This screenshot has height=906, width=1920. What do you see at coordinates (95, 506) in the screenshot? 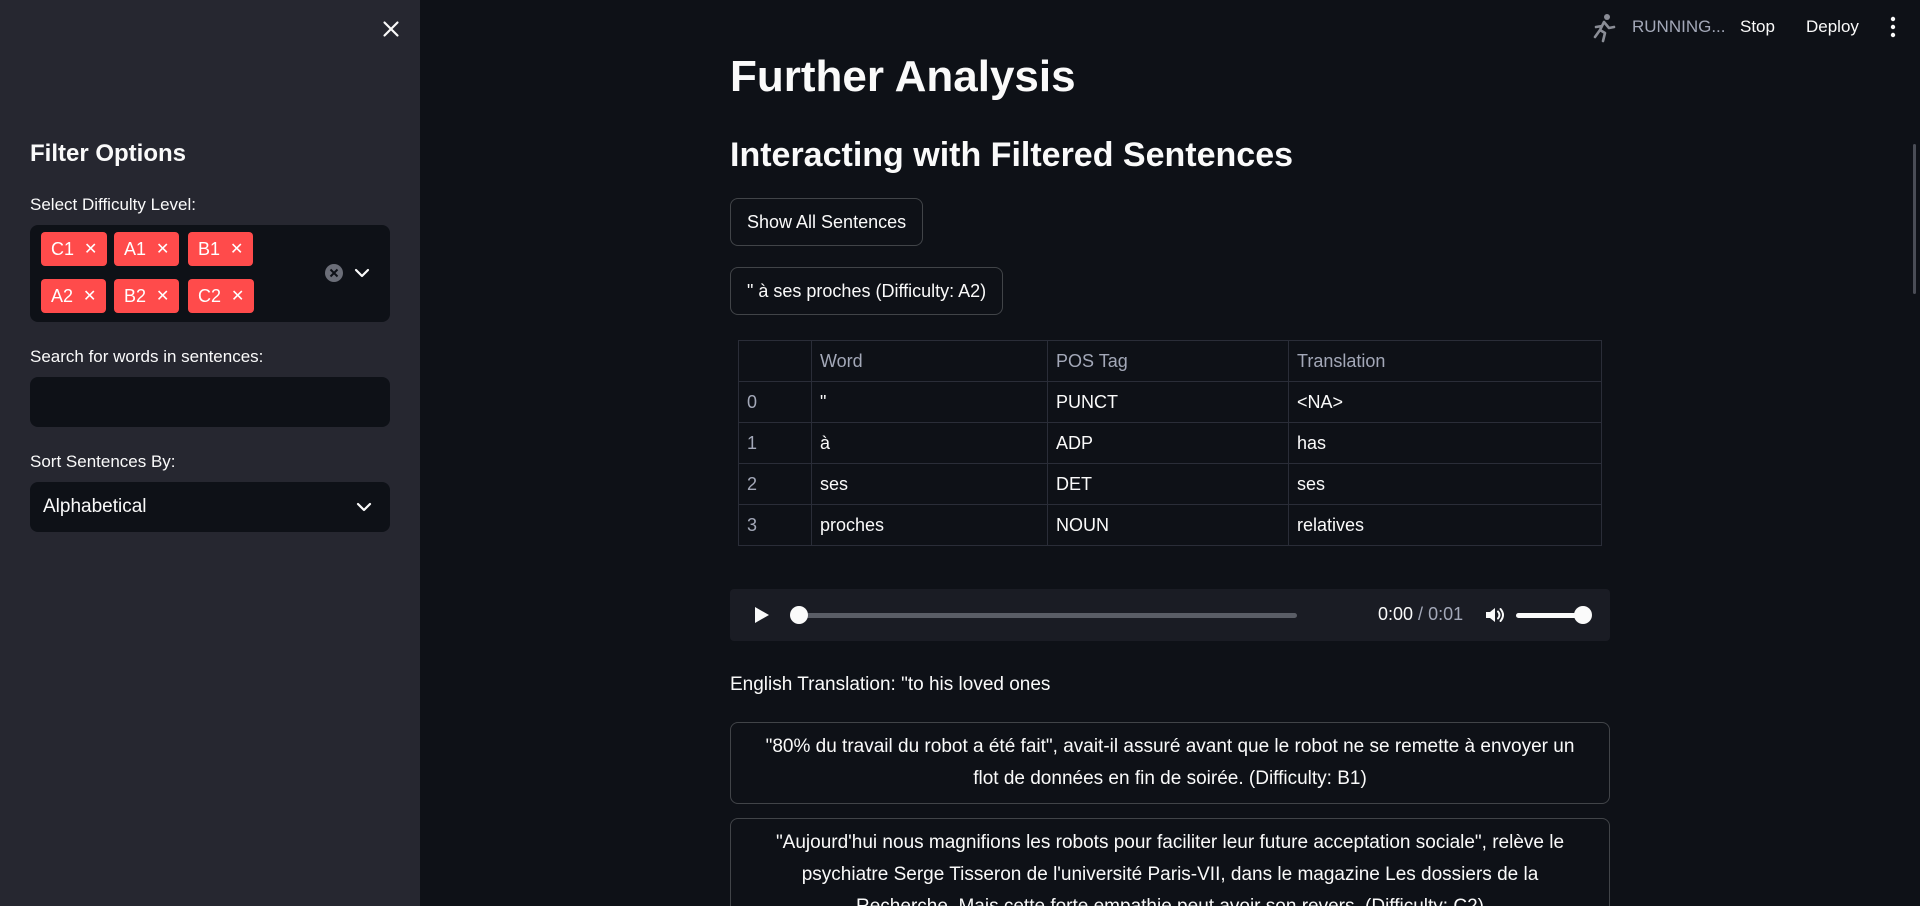
I see `sort-select-value: Alphabetical` at bounding box center [95, 506].